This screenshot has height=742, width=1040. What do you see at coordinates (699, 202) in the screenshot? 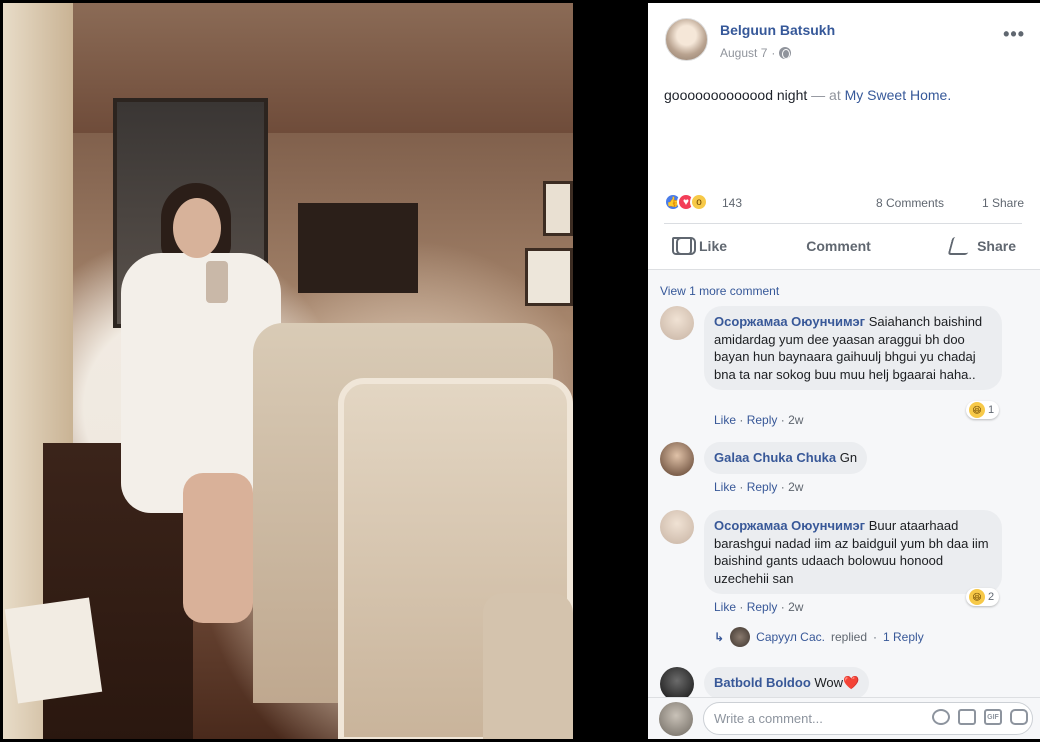
I see `wow-icon: o` at bounding box center [699, 202].